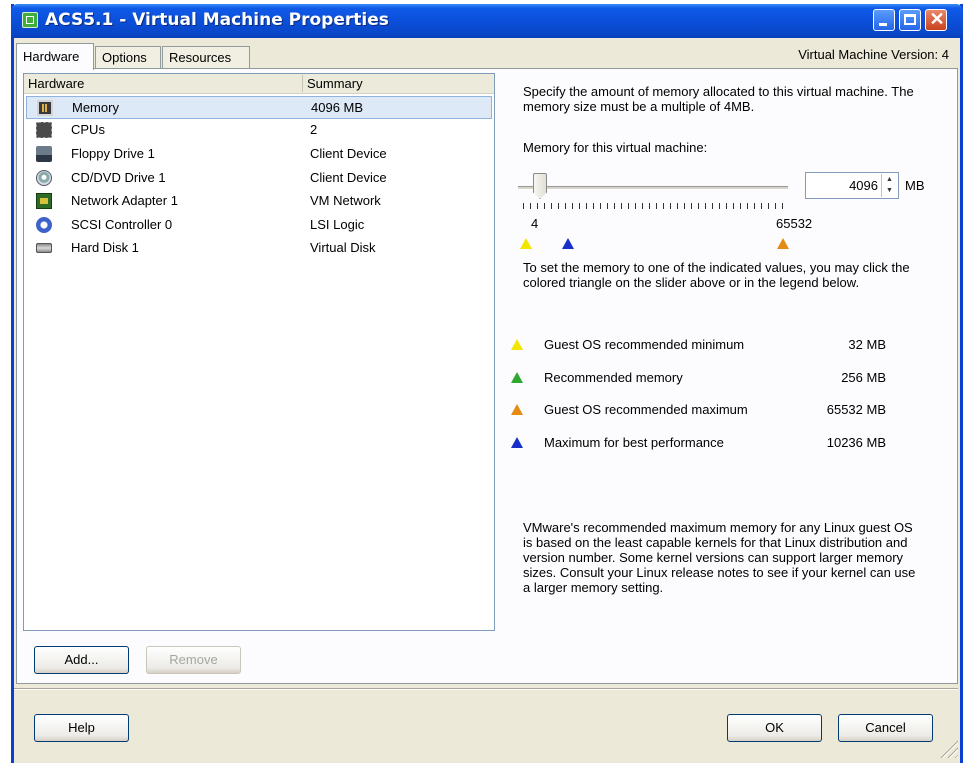 This screenshot has height=763, width=969. What do you see at coordinates (867, 344) in the screenshot?
I see `legend-value: 32 MB` at bounding box center [867, 344].